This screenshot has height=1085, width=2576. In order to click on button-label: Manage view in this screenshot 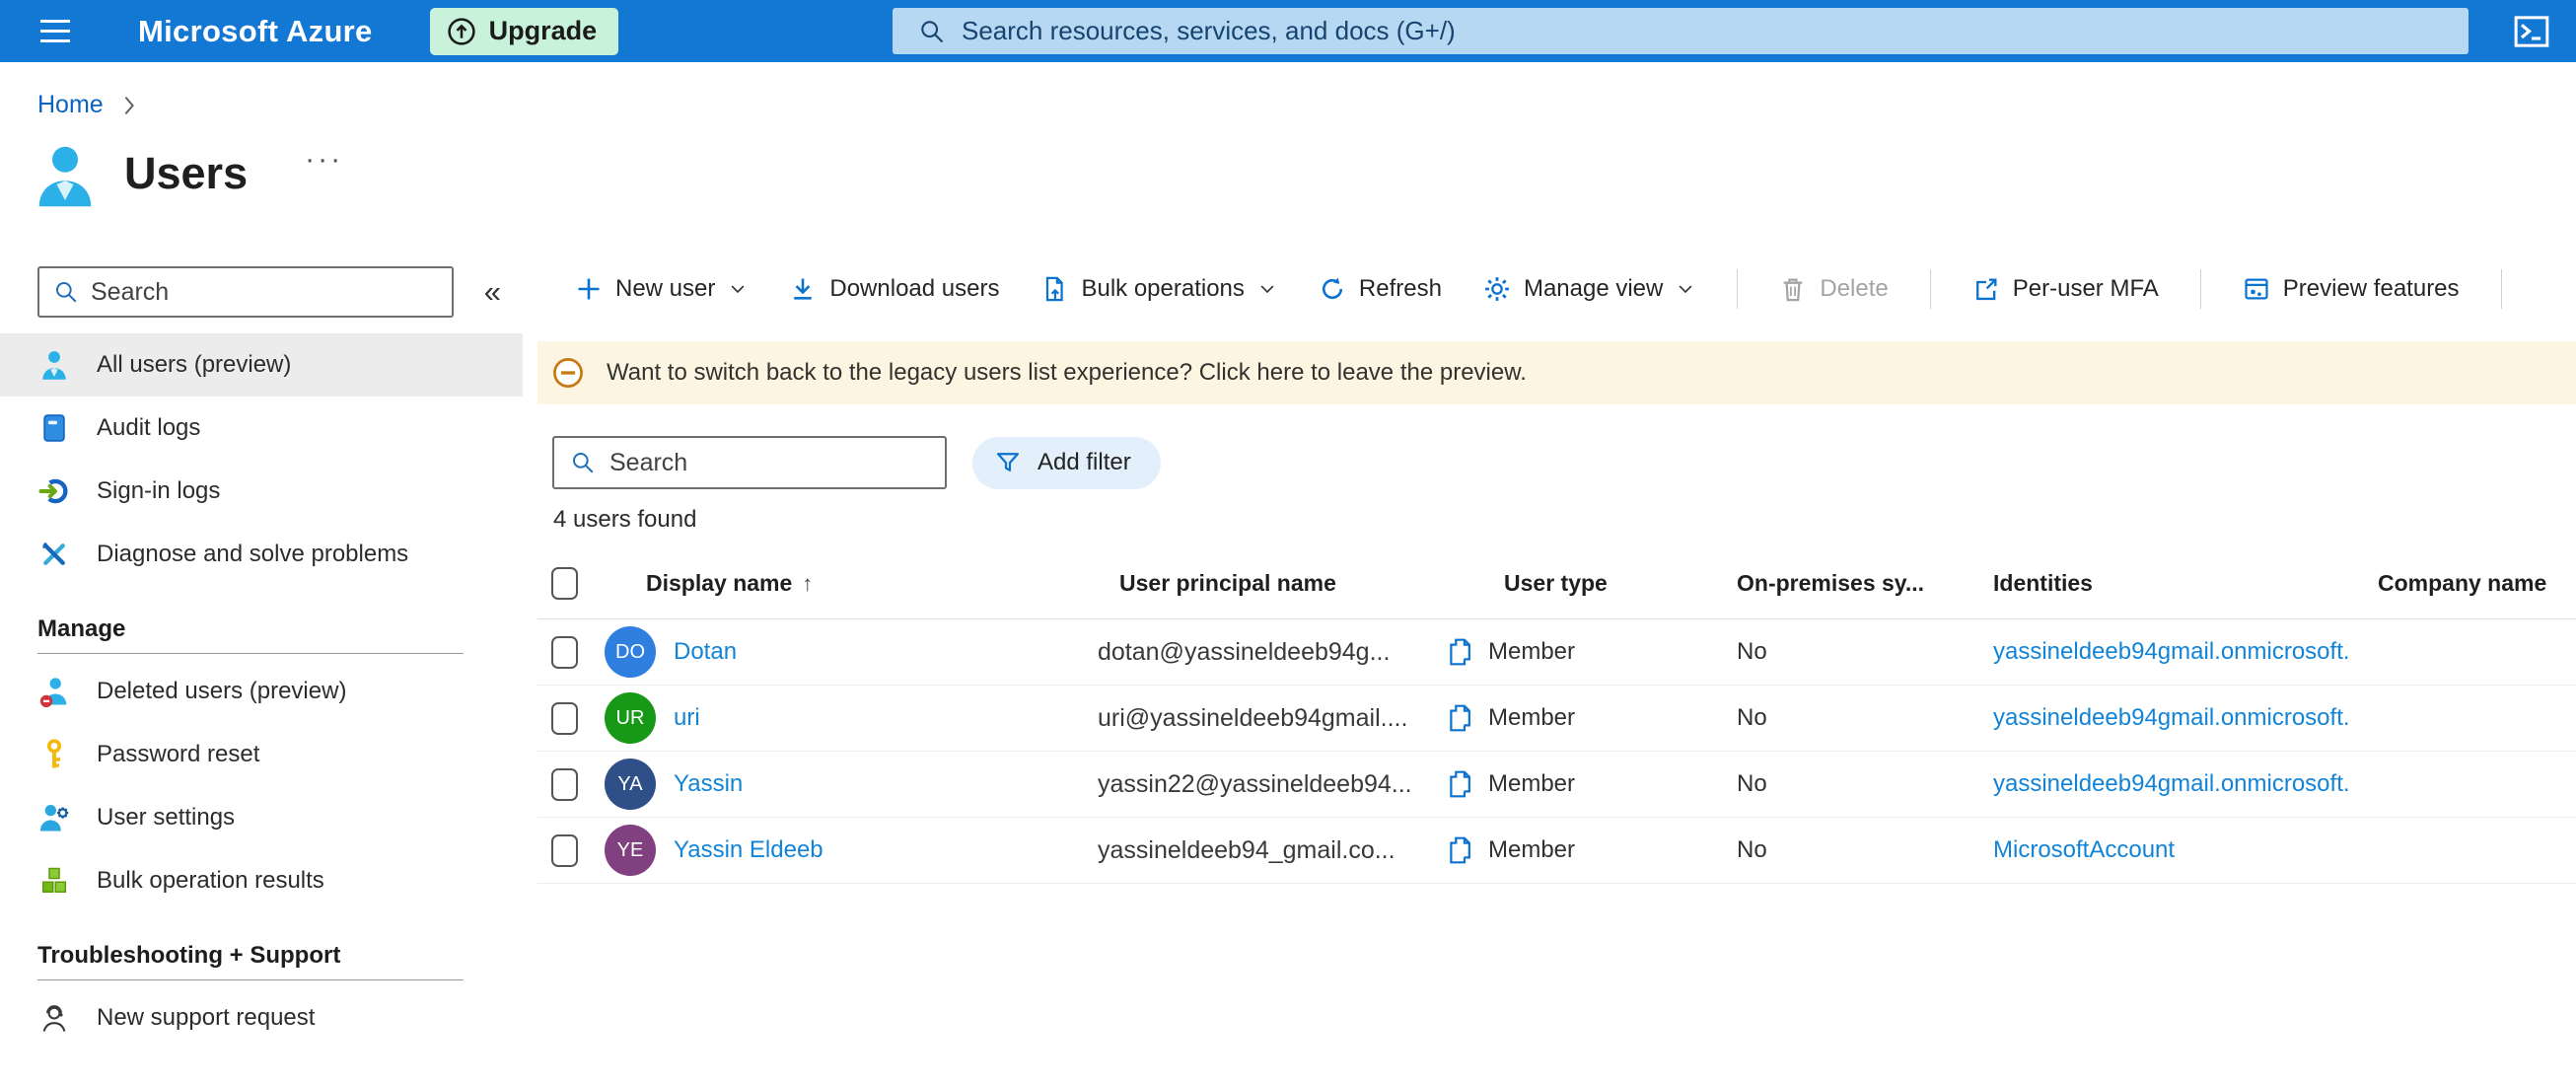, I will do `click(1593, 289)`.